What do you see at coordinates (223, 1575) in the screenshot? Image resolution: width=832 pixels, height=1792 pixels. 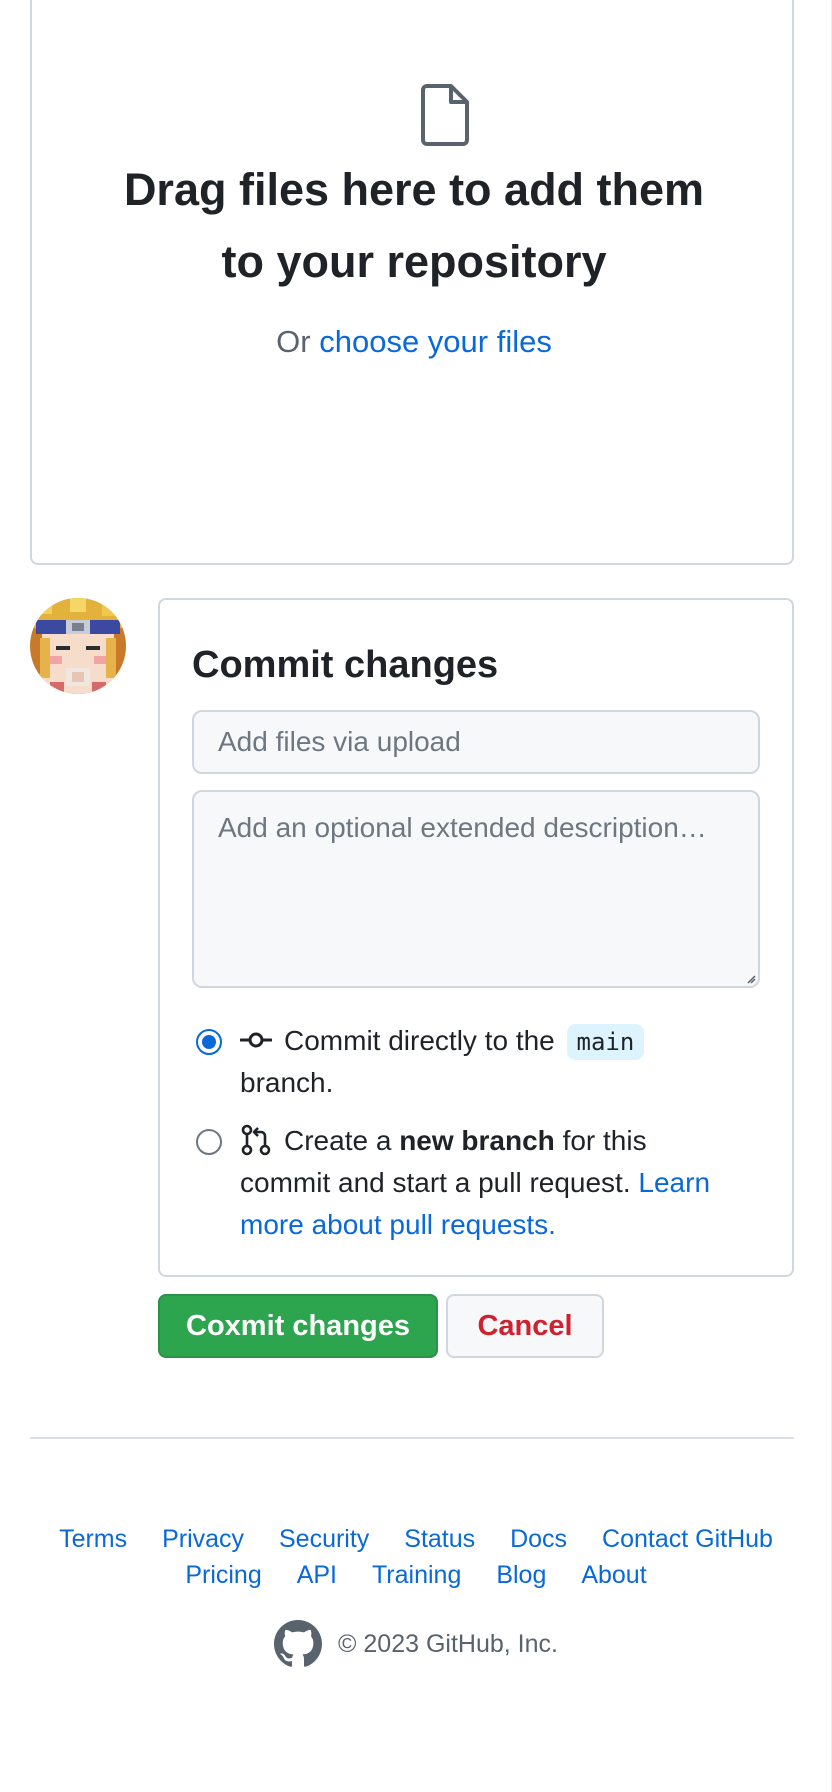 I see `footer-link-pricing: Pricing` at bounding box center [223, 1575].